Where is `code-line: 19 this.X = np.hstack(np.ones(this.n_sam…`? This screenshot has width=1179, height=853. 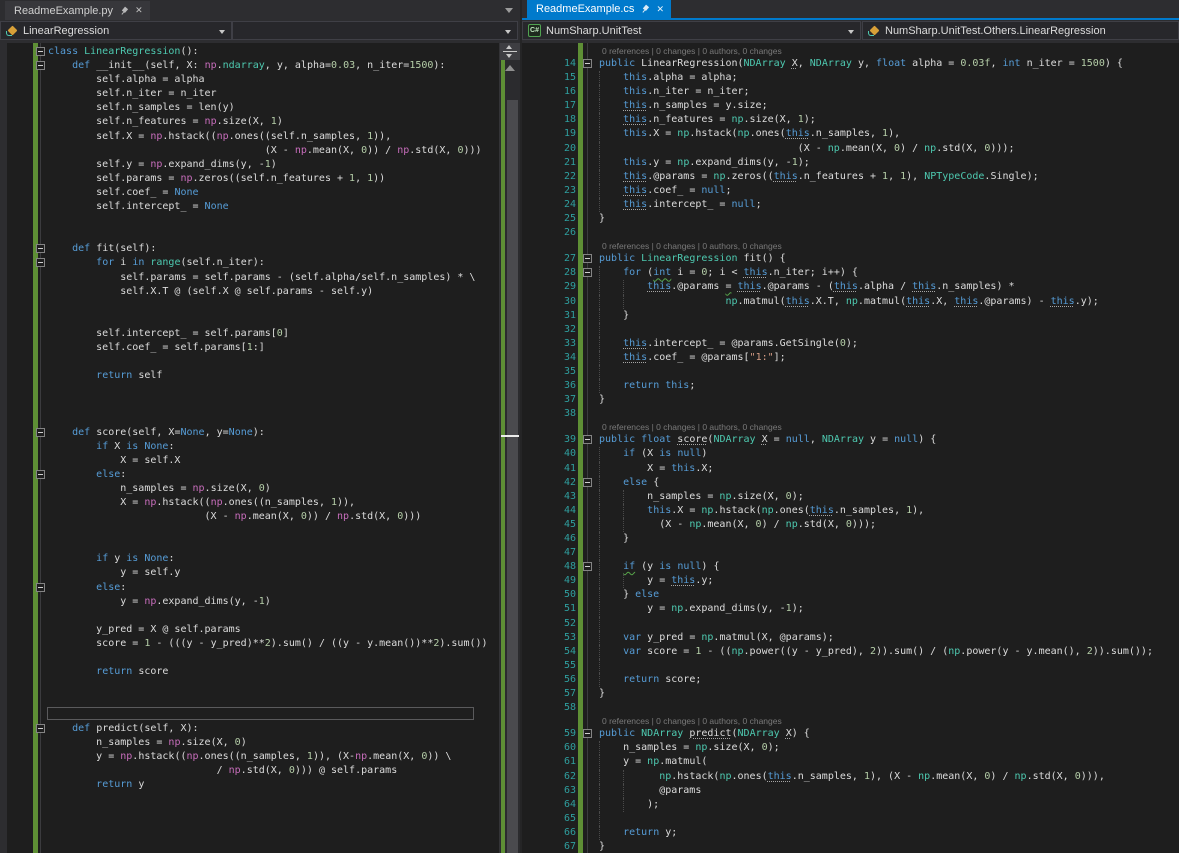 code-line: 19 this.X = np.hstack(np.ones(this.n_sam… is located at coordinates (850, 134).